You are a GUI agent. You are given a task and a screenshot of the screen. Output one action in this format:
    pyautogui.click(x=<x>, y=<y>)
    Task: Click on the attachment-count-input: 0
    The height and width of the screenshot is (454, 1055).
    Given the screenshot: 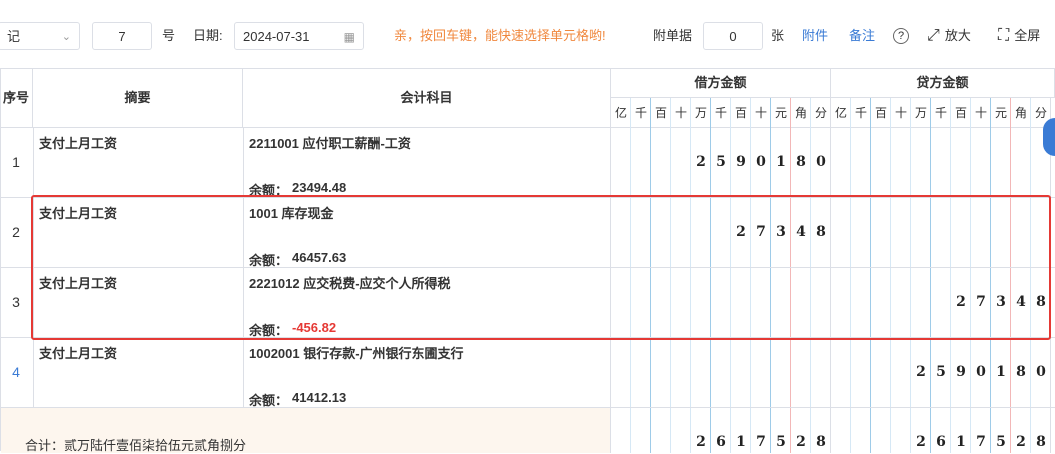 What is the action you would take?
    pyautogui.click(x=733, y=36)
    